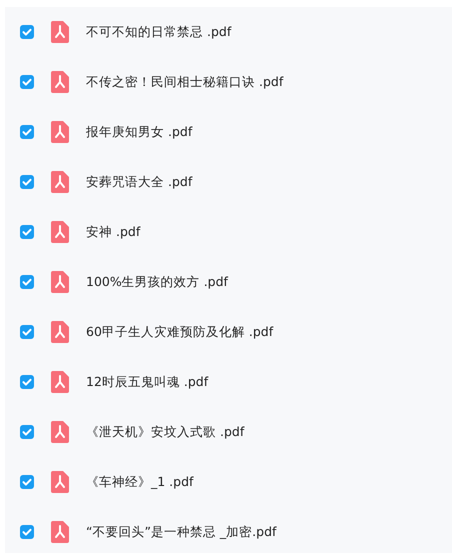  What do you see at coordinates (185, 82) in the screenshot?
I see `file-name: 不传之密！民间相士秘籍口诀 .pdf` at bounding box center [185, 82].